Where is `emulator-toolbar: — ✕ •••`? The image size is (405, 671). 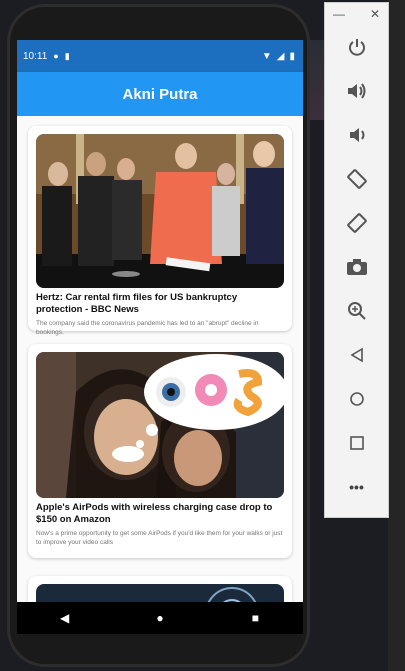 emulator-toolbar: — ✕ ••• is located at coordinates (356, 260).